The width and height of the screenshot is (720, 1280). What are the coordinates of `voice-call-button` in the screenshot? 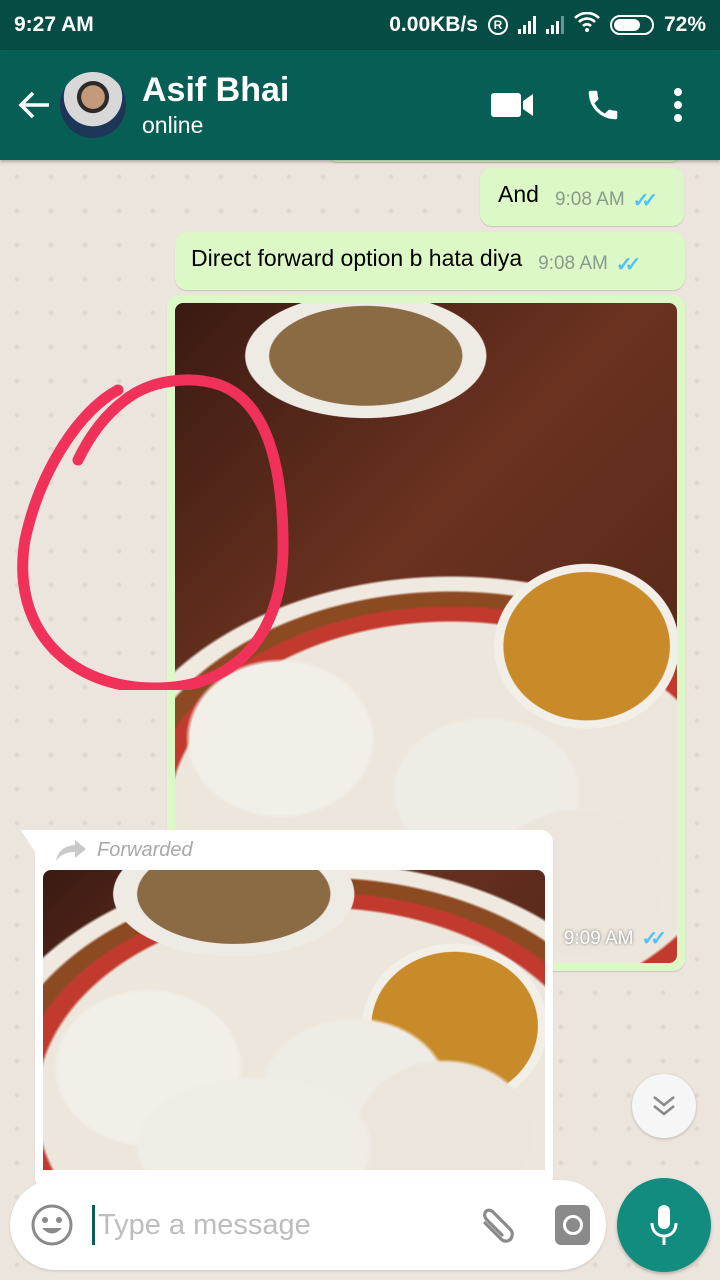 It's located at (603, 105).